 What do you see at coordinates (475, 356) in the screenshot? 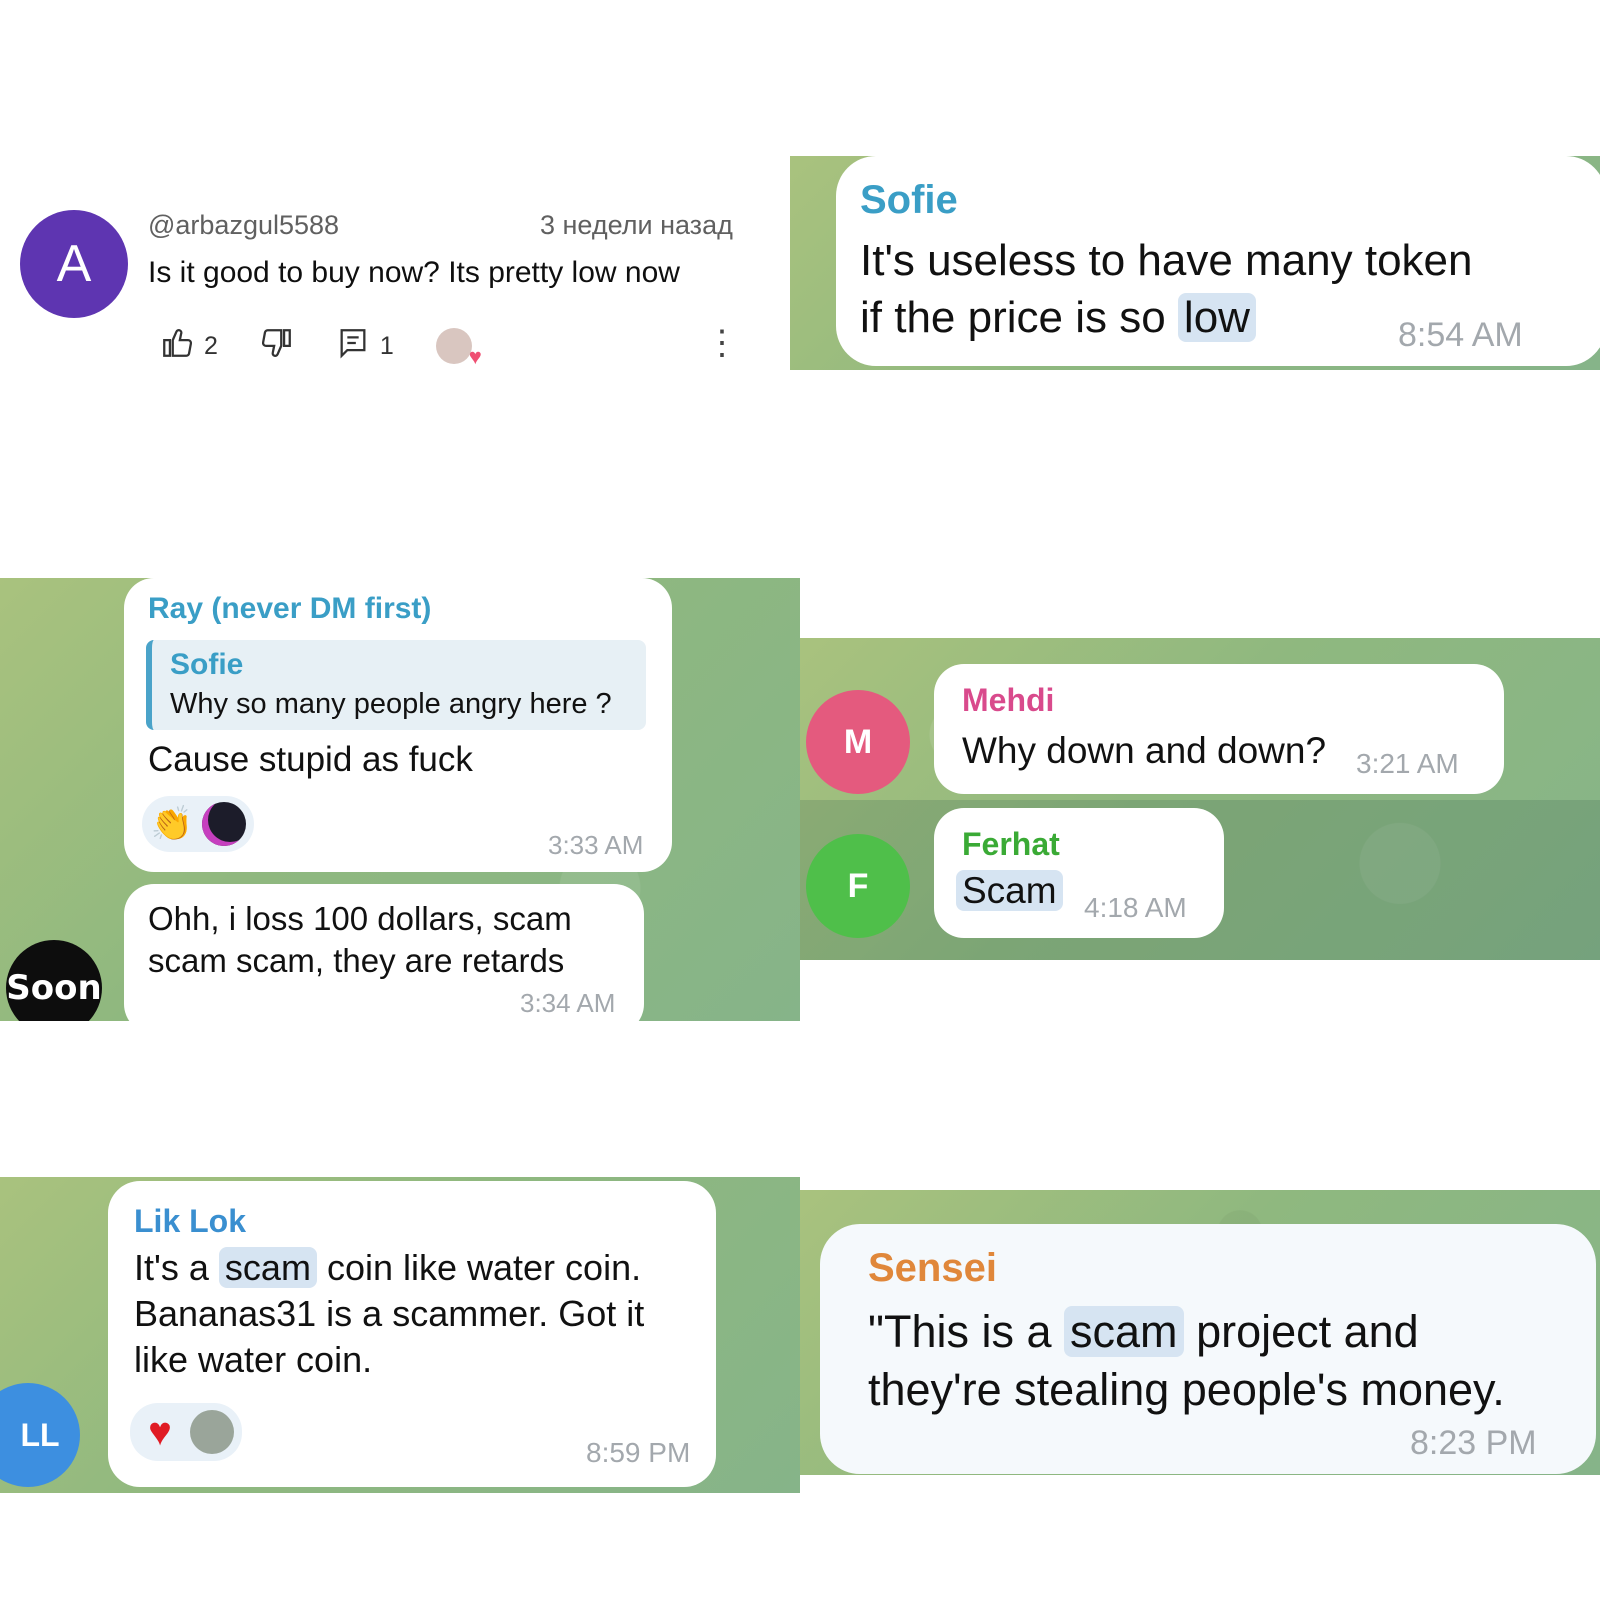
I see `heart-icon: ♥` at bounding box center [475, 356].